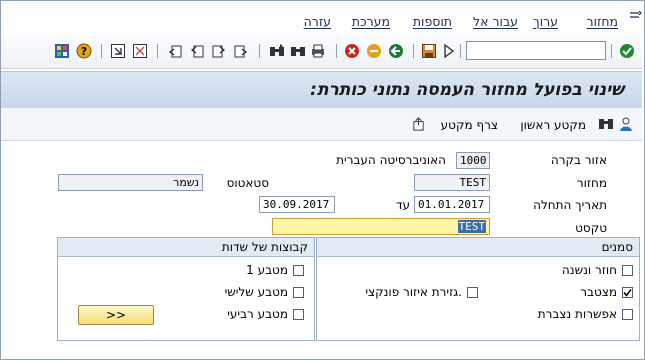  What do you see at coordinates (536, 50) in the screenshot?
I see `command-field` at bounding box center [536, 50].